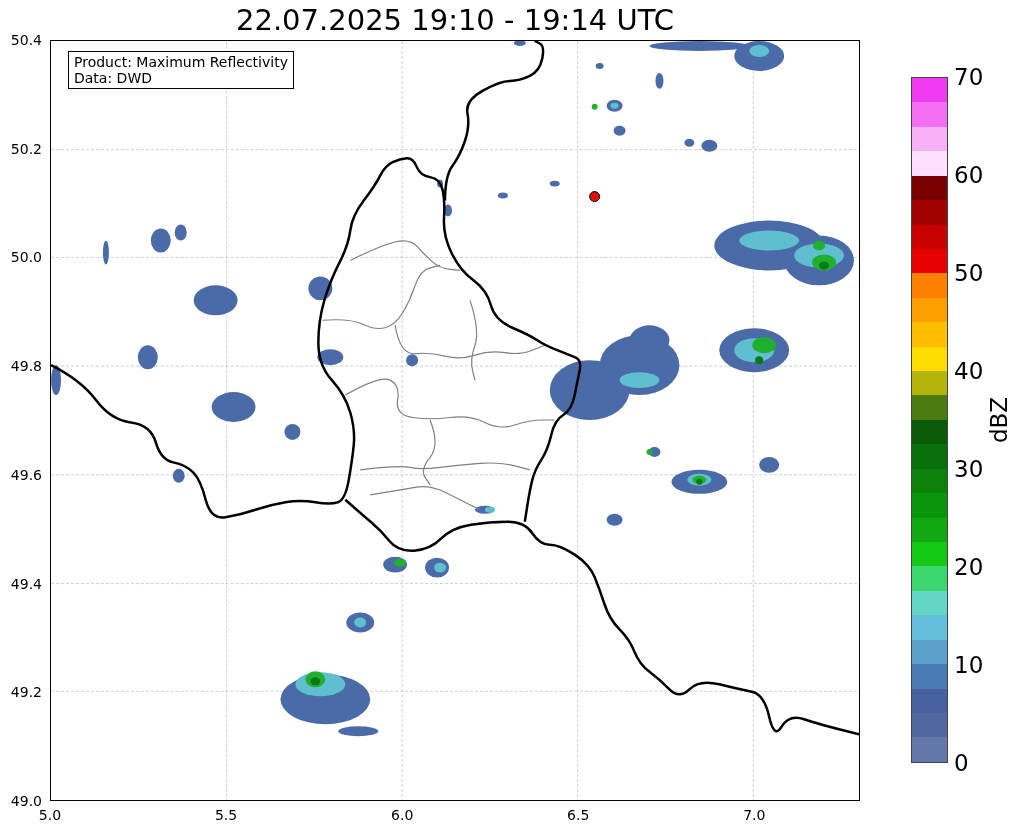 The height and width of the screenshot is (834, 1023). What do you see at coordinates (26, 801) in the screenshot?
I see `y-tick-label: 49.0` at bounding box center [26, 801].